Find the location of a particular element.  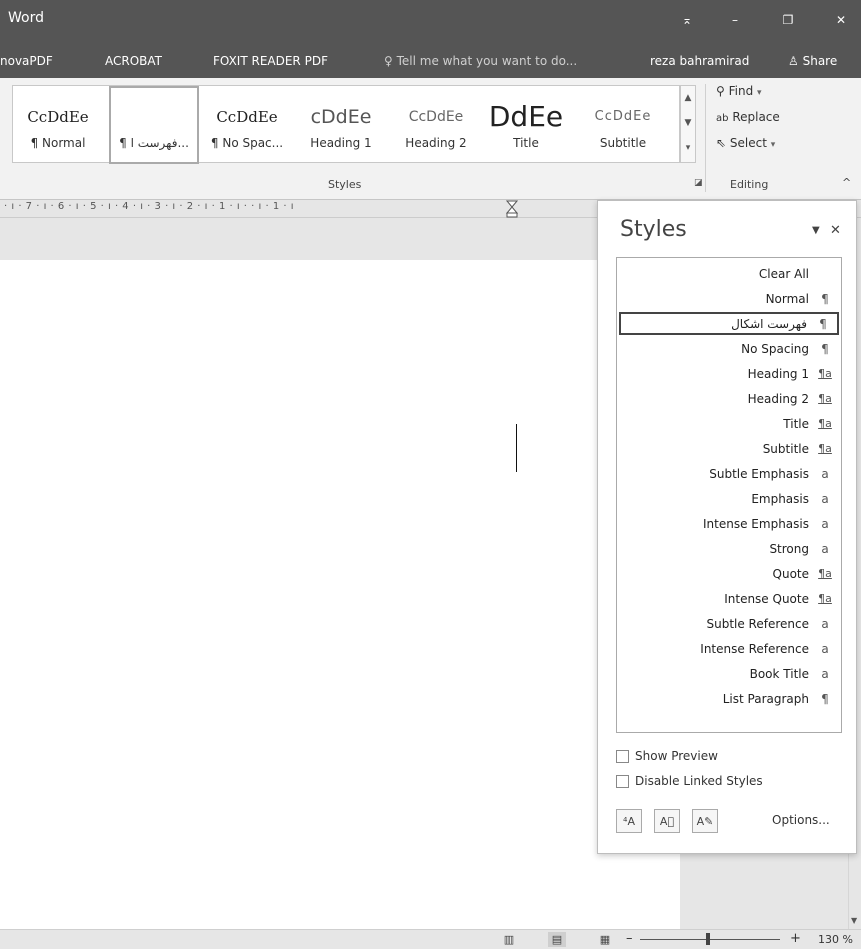

minimize-button: – is located at coordinates (735, 20).